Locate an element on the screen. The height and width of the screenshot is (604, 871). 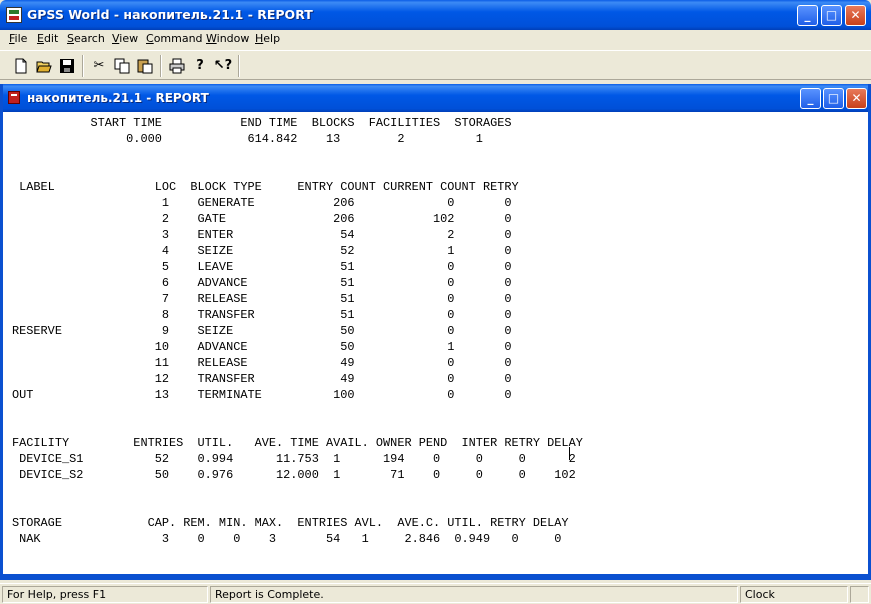
block-row: 2 GATE 206 102 0 is located at coordinates (262, 219).